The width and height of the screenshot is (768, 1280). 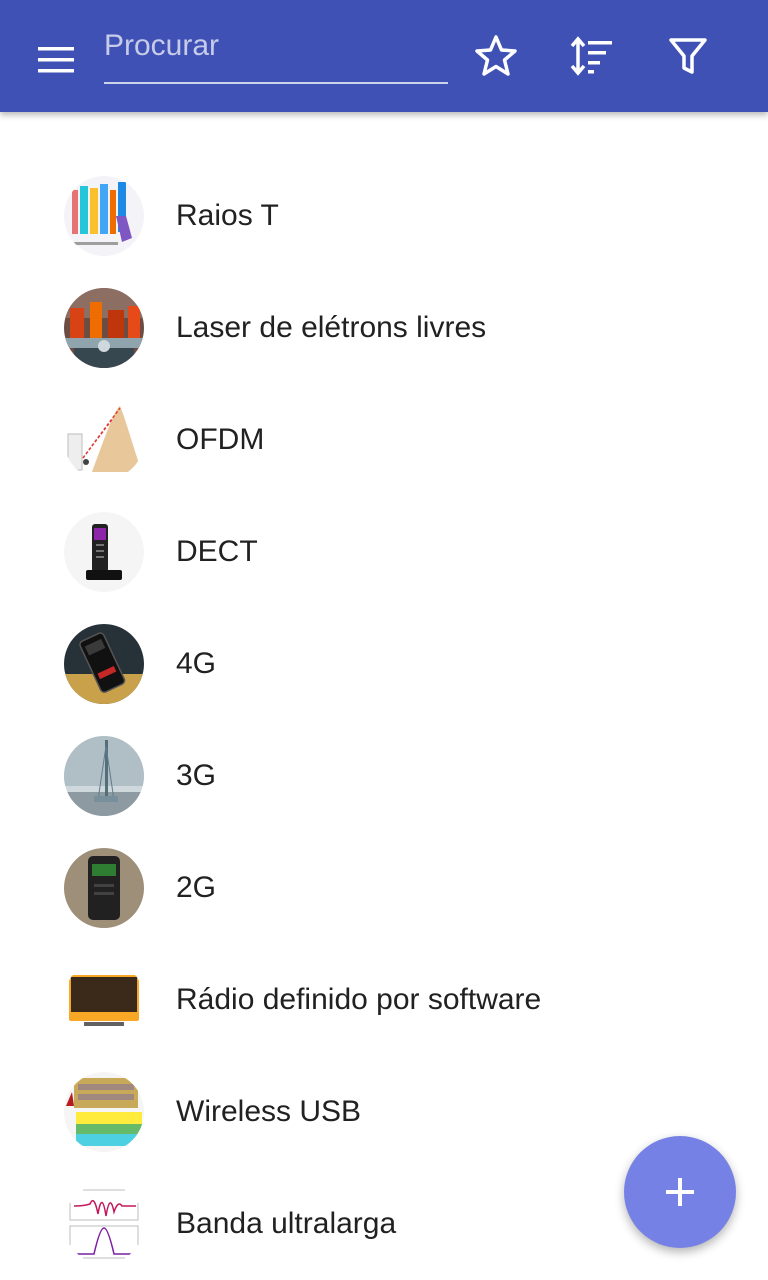 I want to click on item-label: OFDM, so click(x=220, y=439).